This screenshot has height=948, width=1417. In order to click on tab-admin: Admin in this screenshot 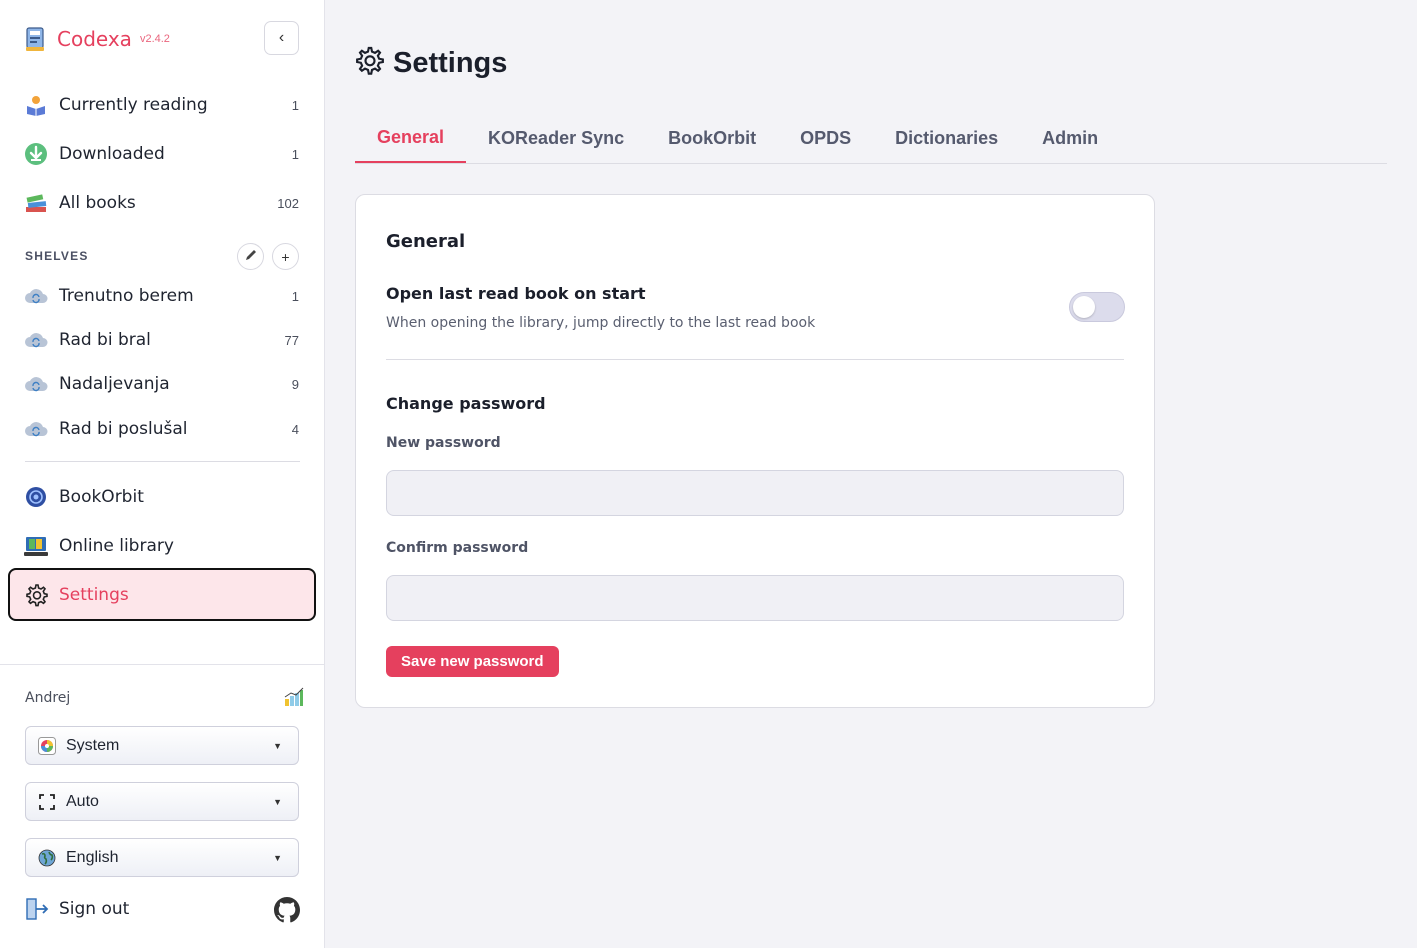, I will do `click(1070, 138)`.